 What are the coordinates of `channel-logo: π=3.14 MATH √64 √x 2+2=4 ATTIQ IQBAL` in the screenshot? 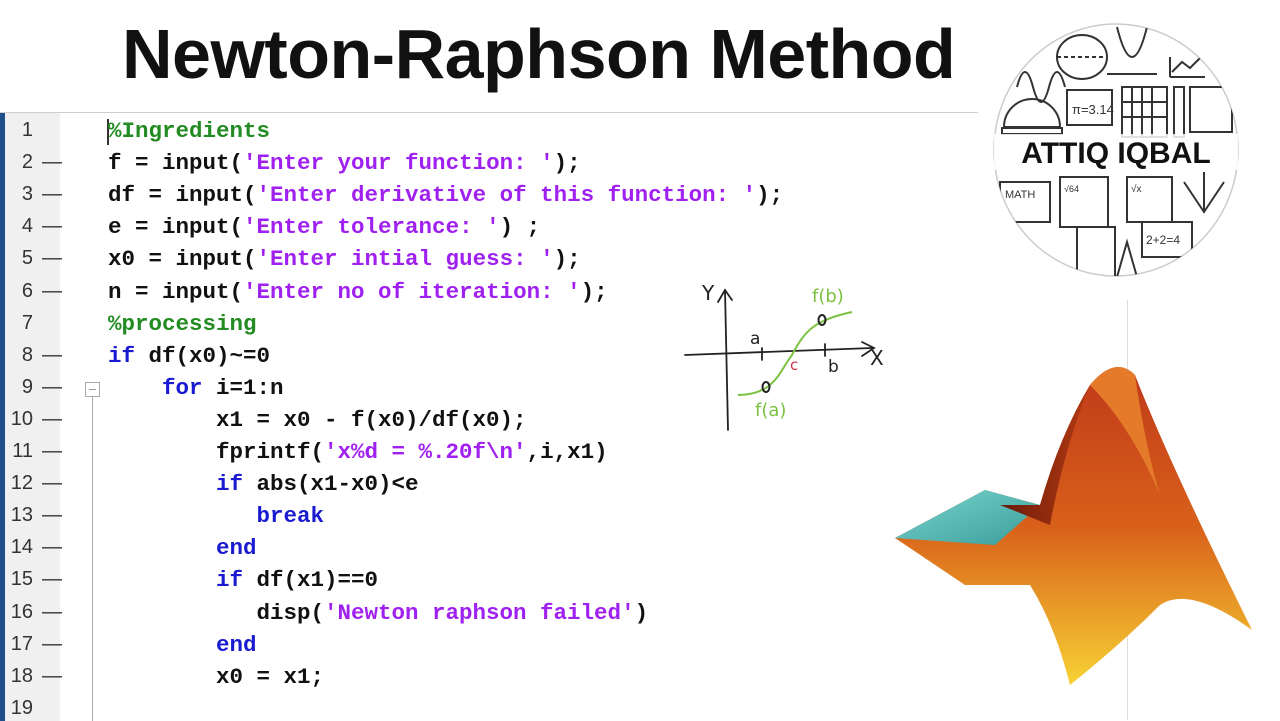 It's located at (1116, 150).